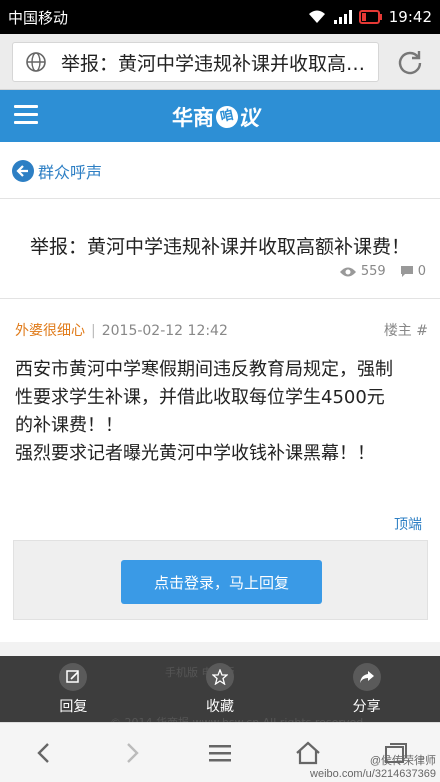 The height and width of the screenshot is (782, 440). Describe the element at coordinates (26, 115) in the screenshot. I see `menu-icon` at that location.